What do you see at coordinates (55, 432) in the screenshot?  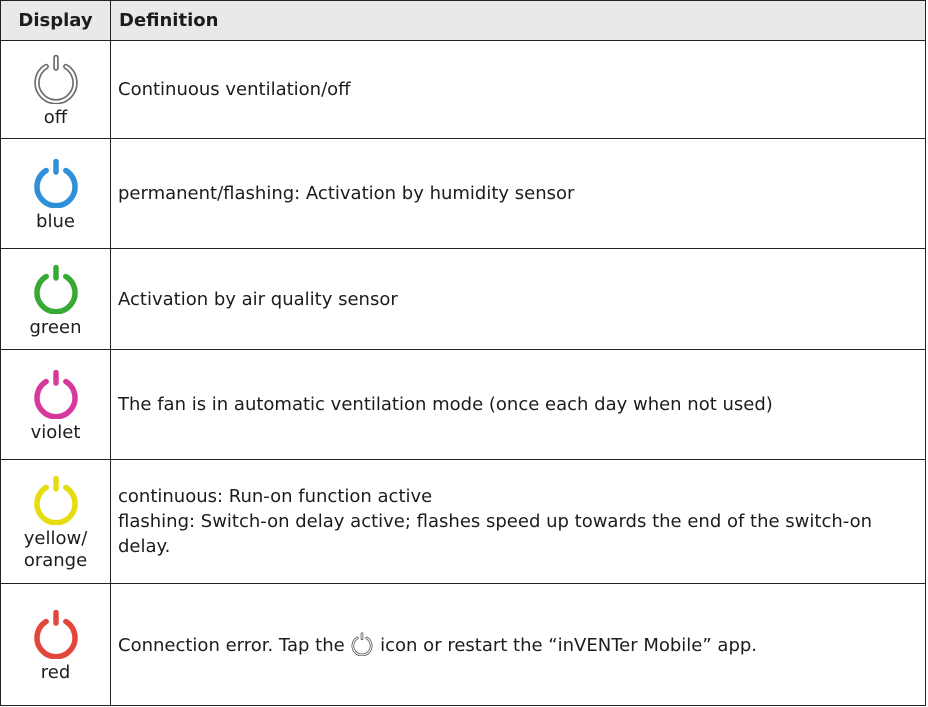 I see `color-label: violet` at bounding box center [55, 432].